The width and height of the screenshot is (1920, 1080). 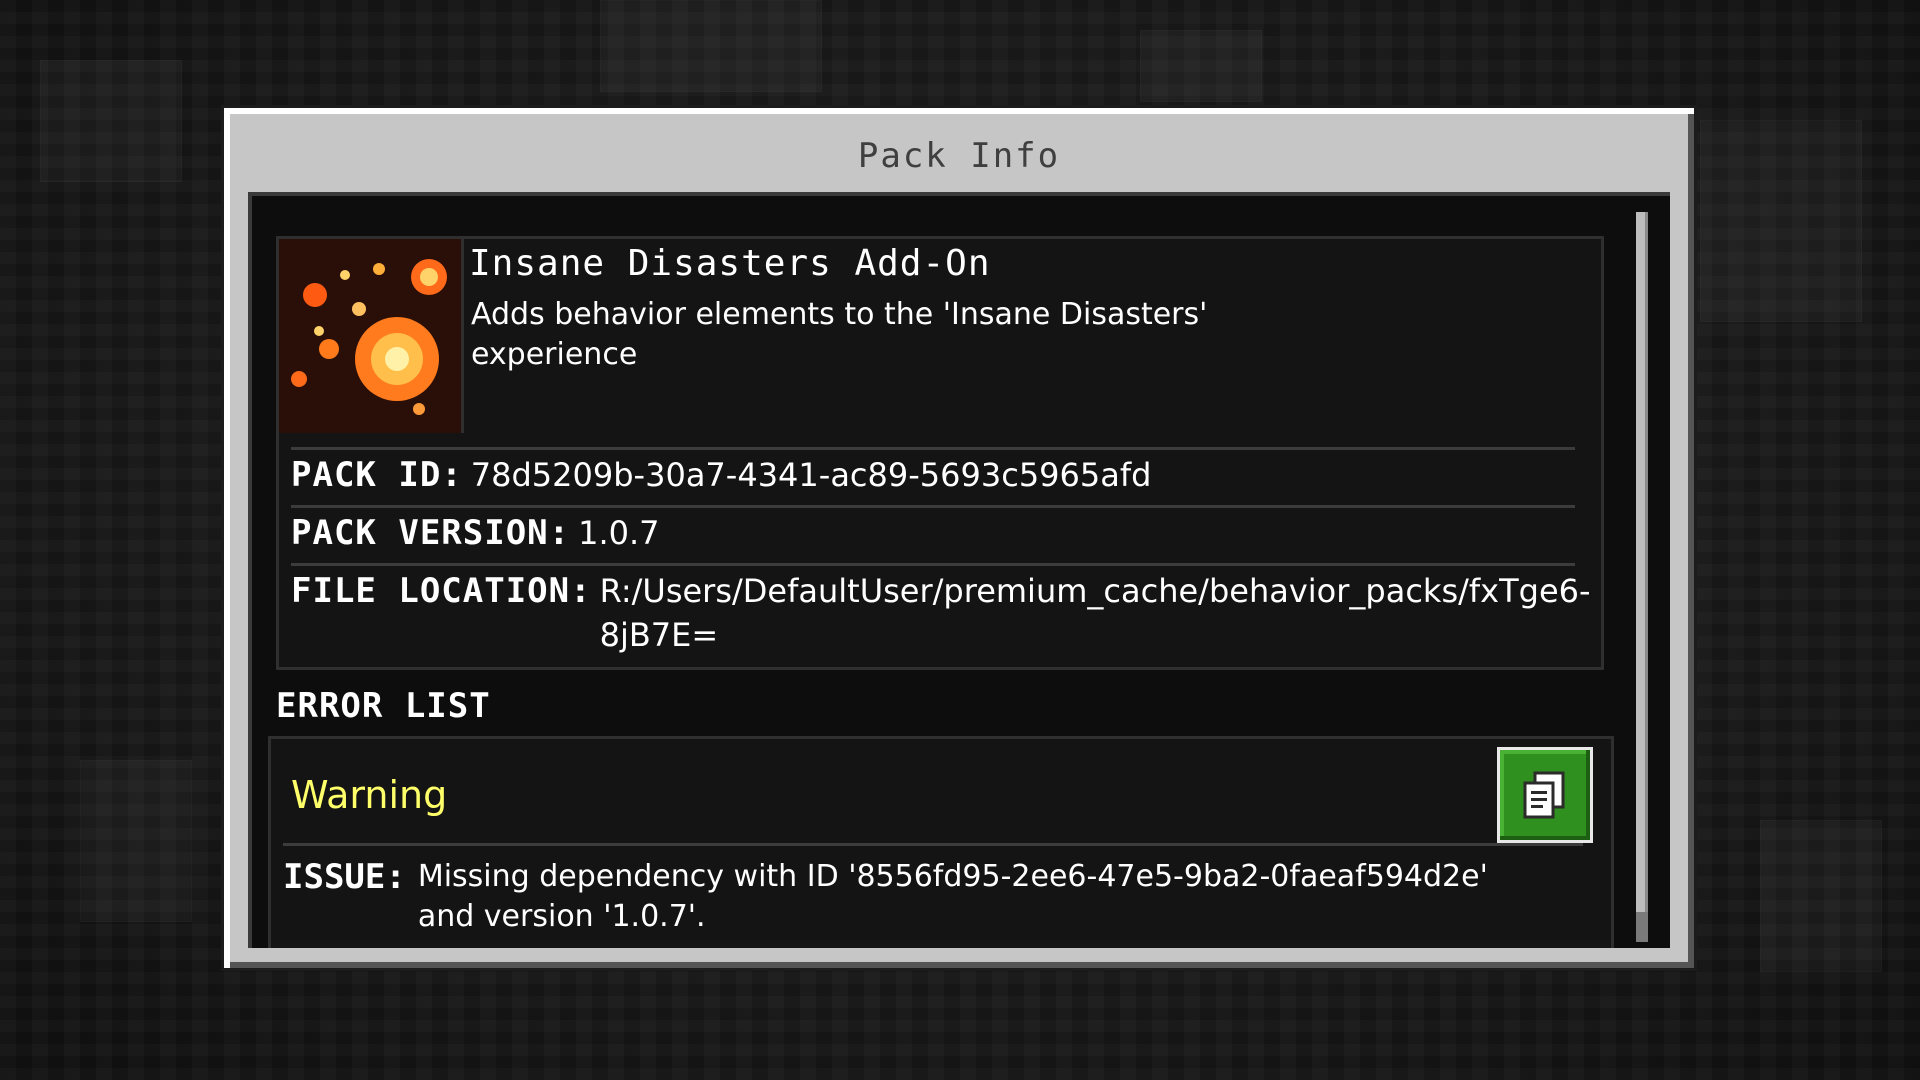 What do you see at coordinates (377, 475) in the screenshot?
I see `pack-id-label: PACK ID:` at bounding box center [377, 475].